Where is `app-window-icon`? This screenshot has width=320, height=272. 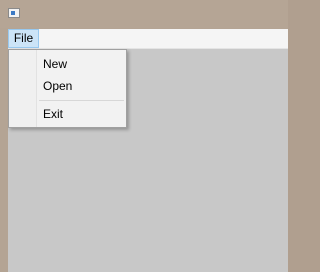 app-window-icon is located at coordinates (14, 13).